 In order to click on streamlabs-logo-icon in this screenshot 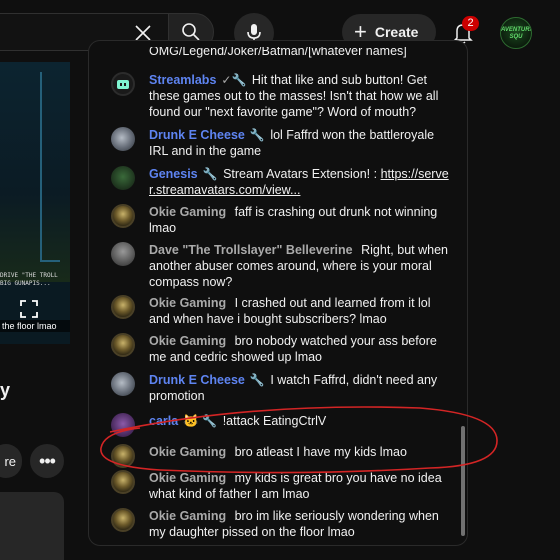, I will do `click(123, 84)`.